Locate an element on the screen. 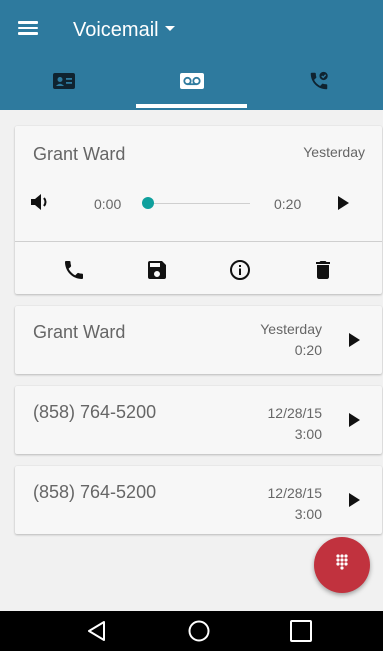  tab-contacts is located at coordinates (64, 86).